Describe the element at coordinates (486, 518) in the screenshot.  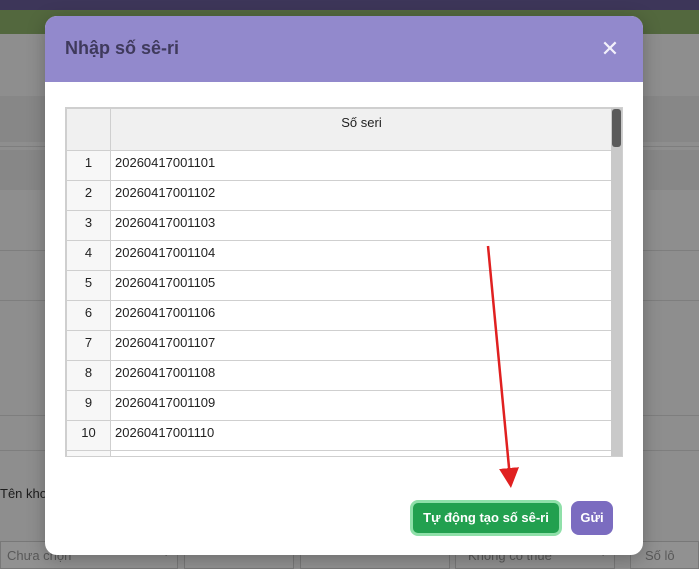
I see `auto-generate-serial-button: Tự động tạo số sê-ri` at that location.